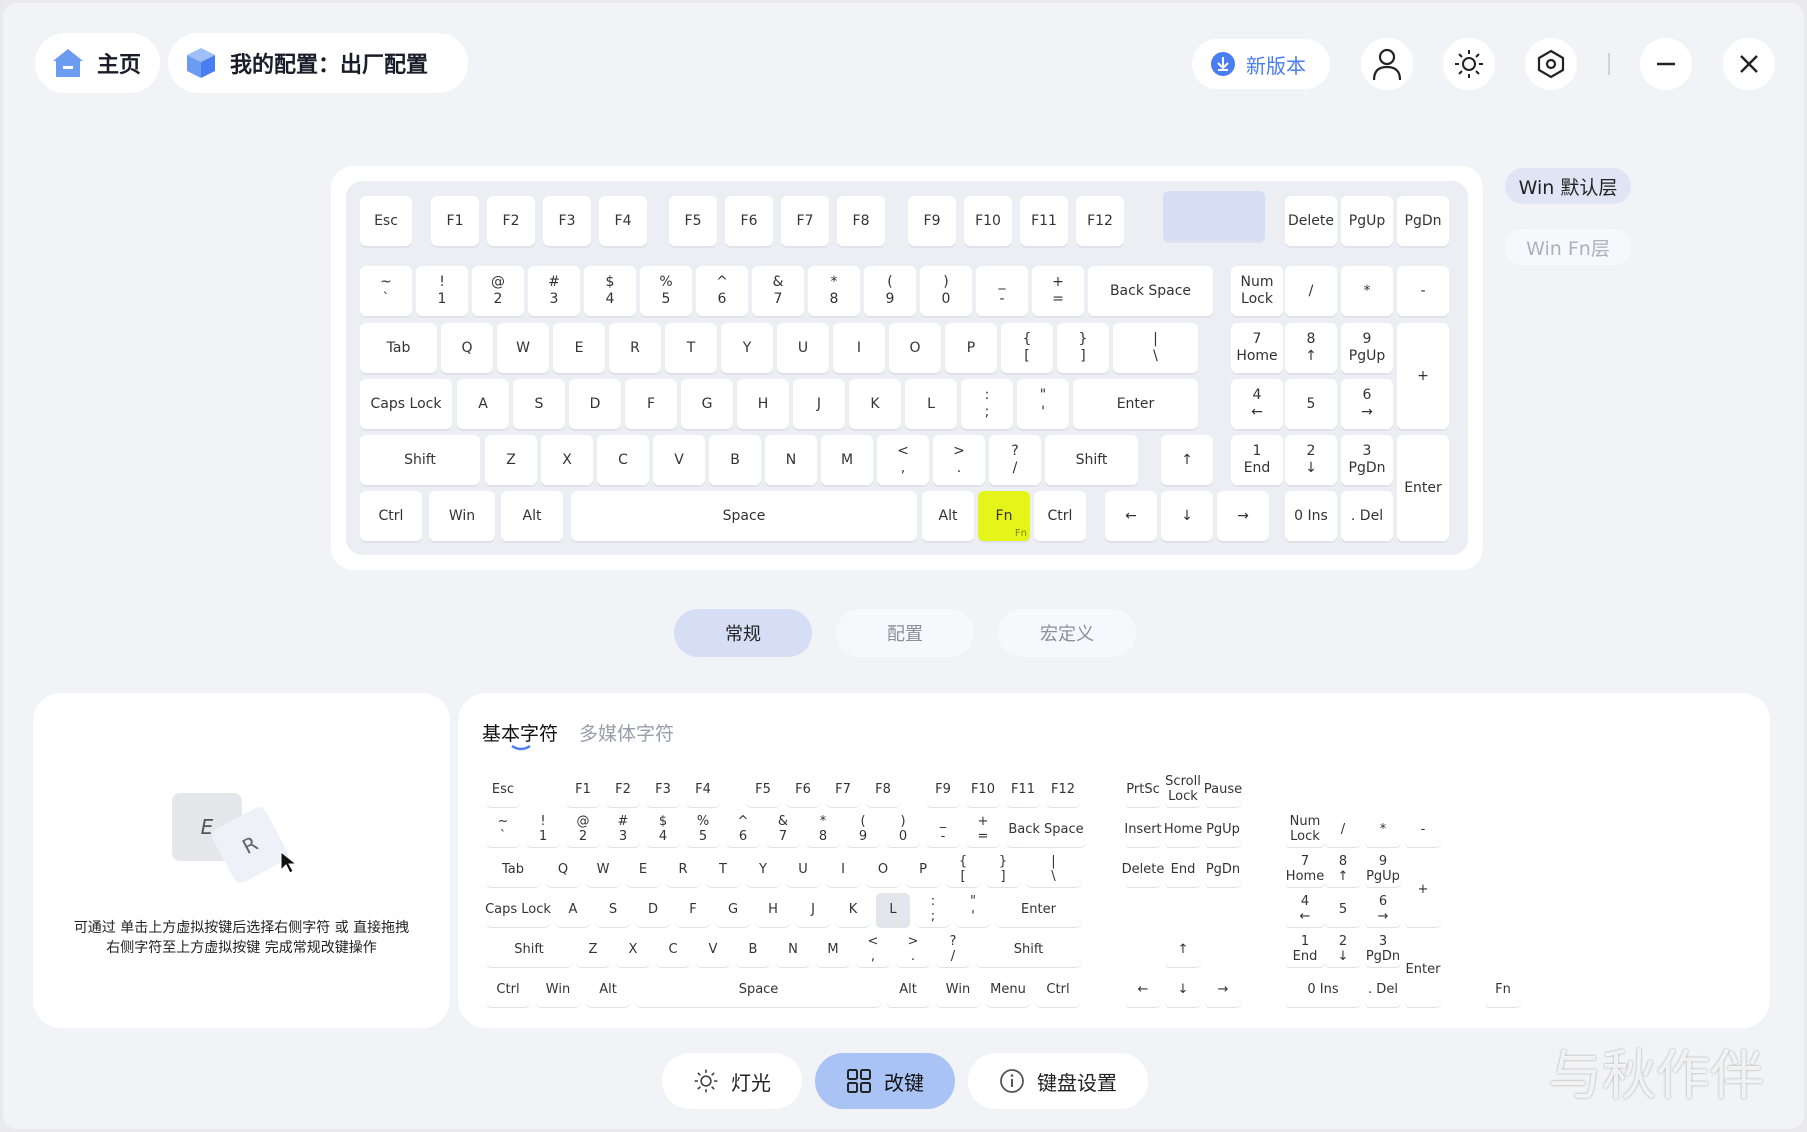 The image size is (1807, 1132). What do you see at coordinates (763, 790) in the screenshot?
I see `palette-key-f5: F5` at bounding box center [763, 790].